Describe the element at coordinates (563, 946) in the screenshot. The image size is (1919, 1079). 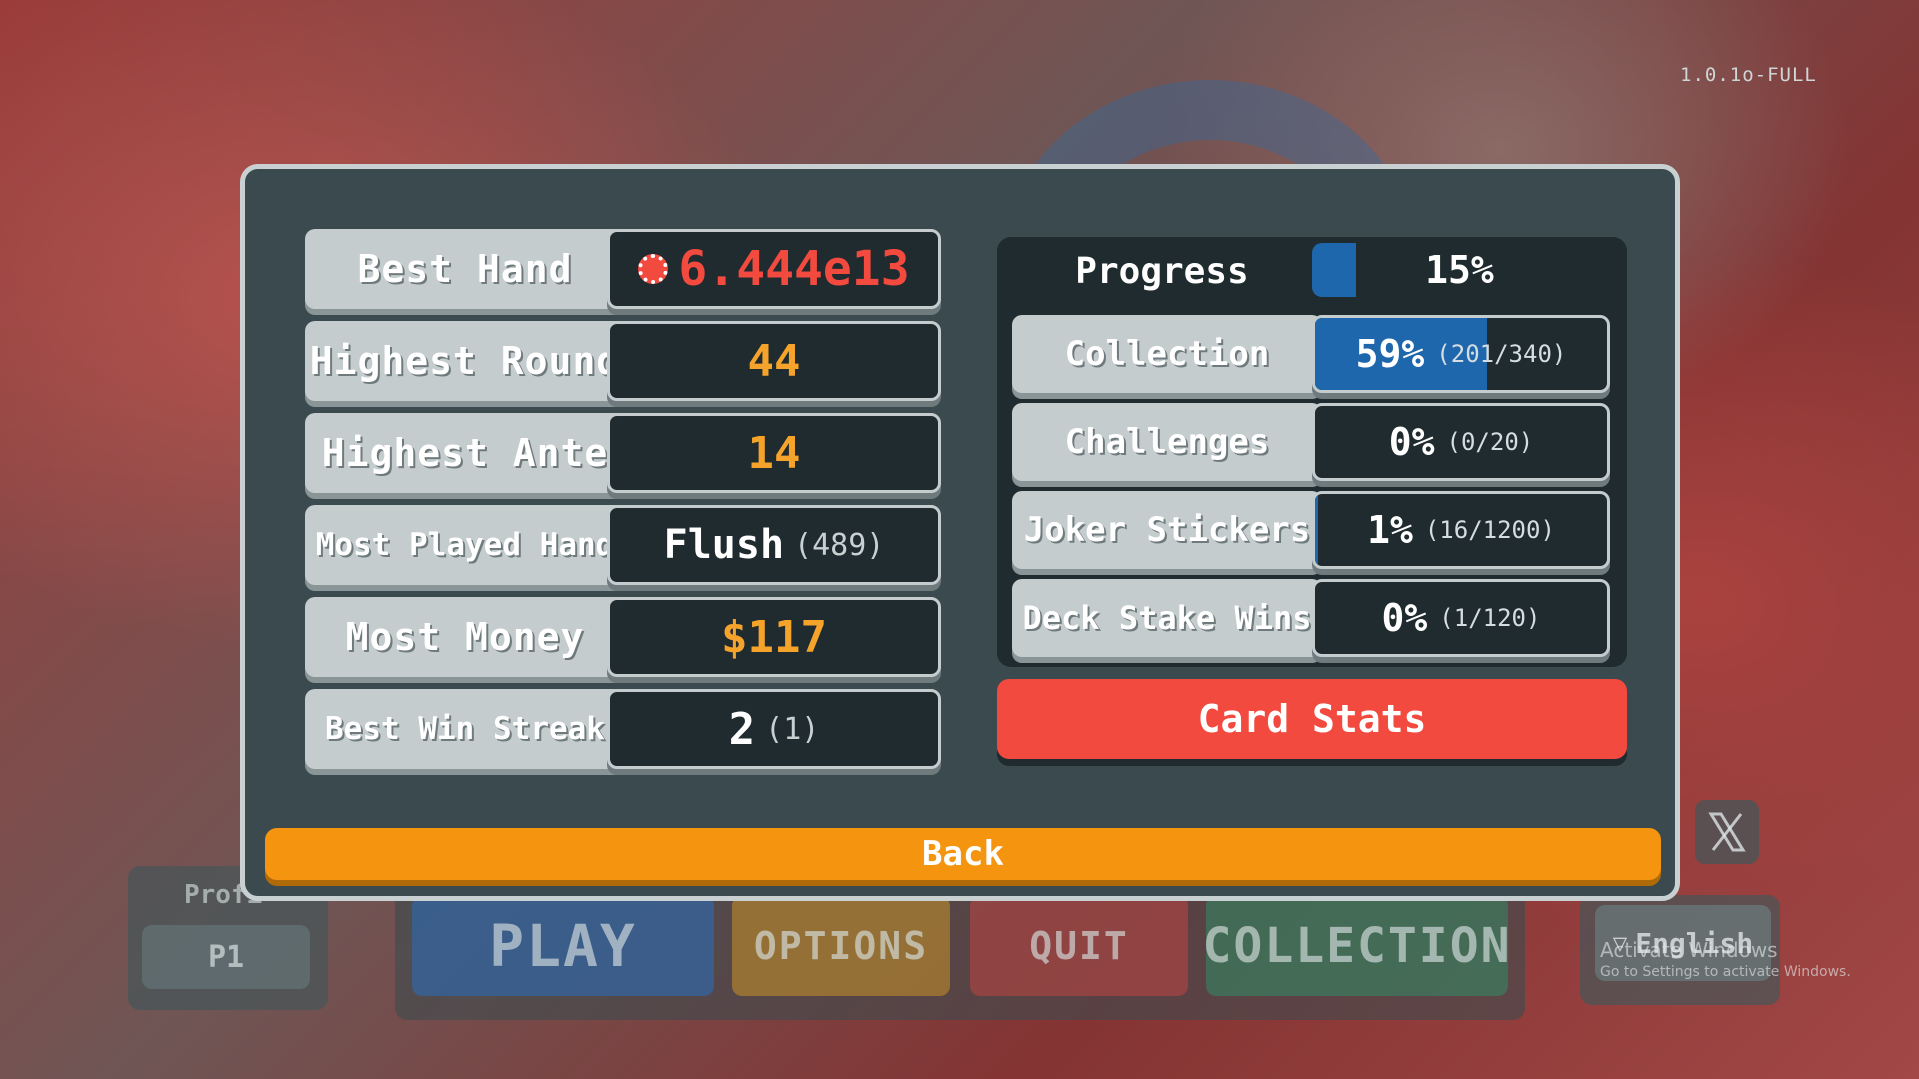
I see `play-button: PLAY` at that location.